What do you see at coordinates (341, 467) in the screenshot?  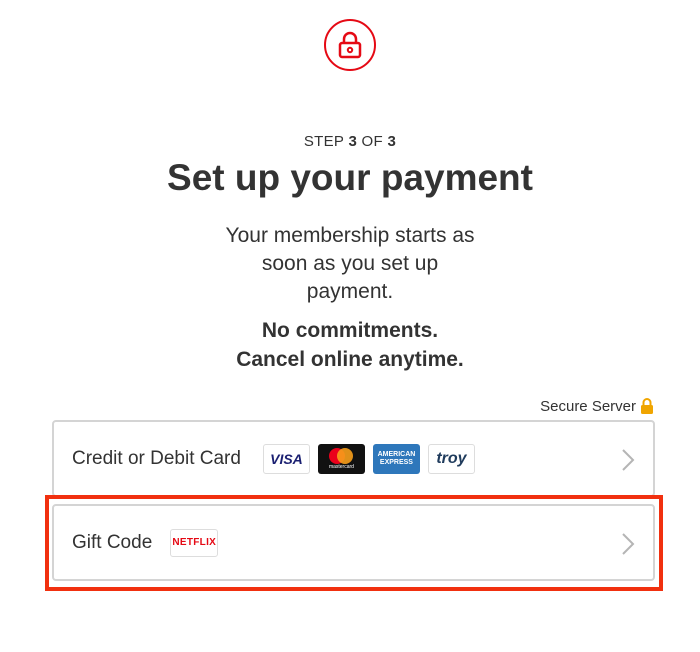 I see `mastercard-wordmark: mastercard` at bounding box center [341, 467].